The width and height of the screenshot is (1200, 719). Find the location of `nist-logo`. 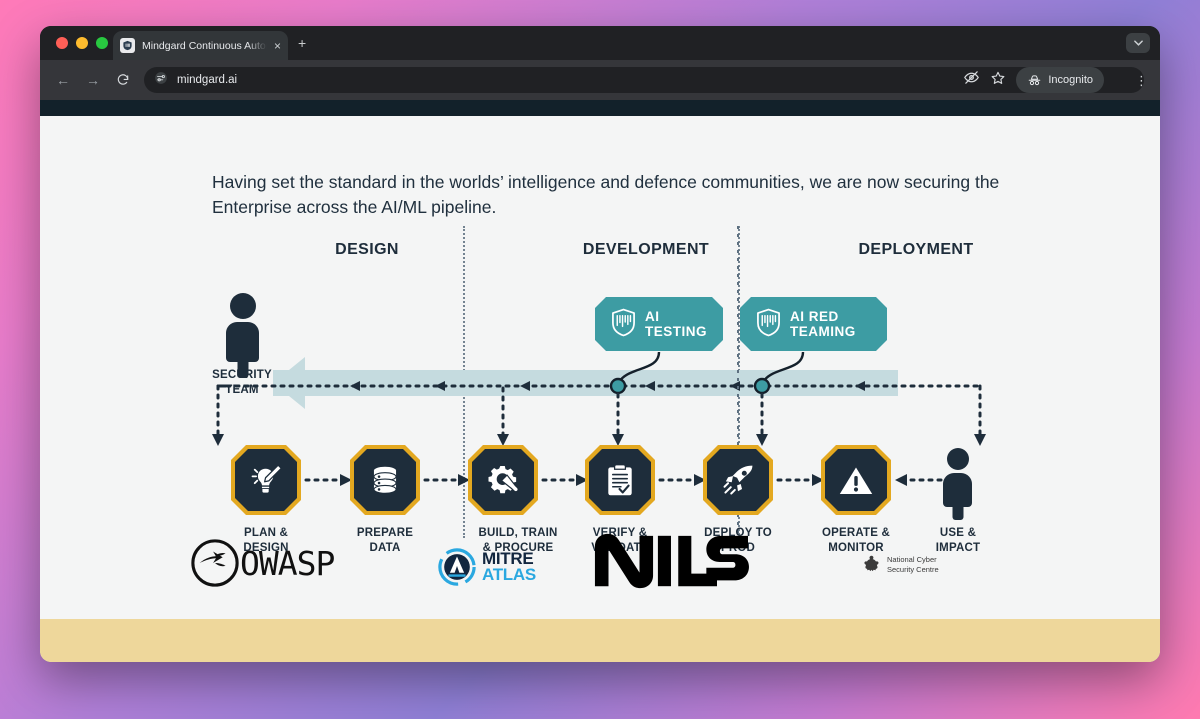

nist-logo is located at coordinates (670, 561).